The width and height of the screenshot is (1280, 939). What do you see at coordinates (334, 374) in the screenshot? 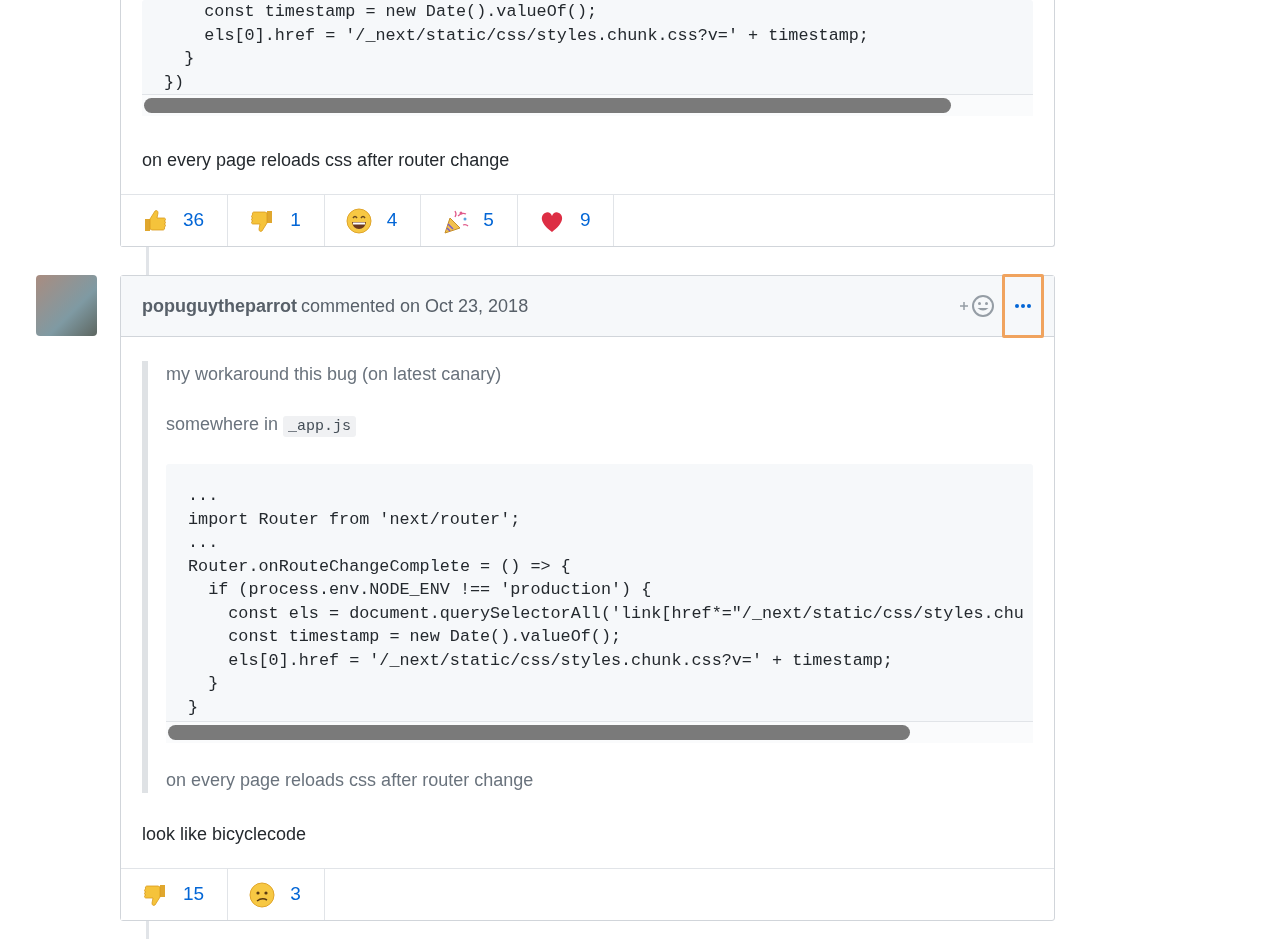
I see `quote-text: my workaround this bug (on latest canary)` at bounding box center [334, 374].